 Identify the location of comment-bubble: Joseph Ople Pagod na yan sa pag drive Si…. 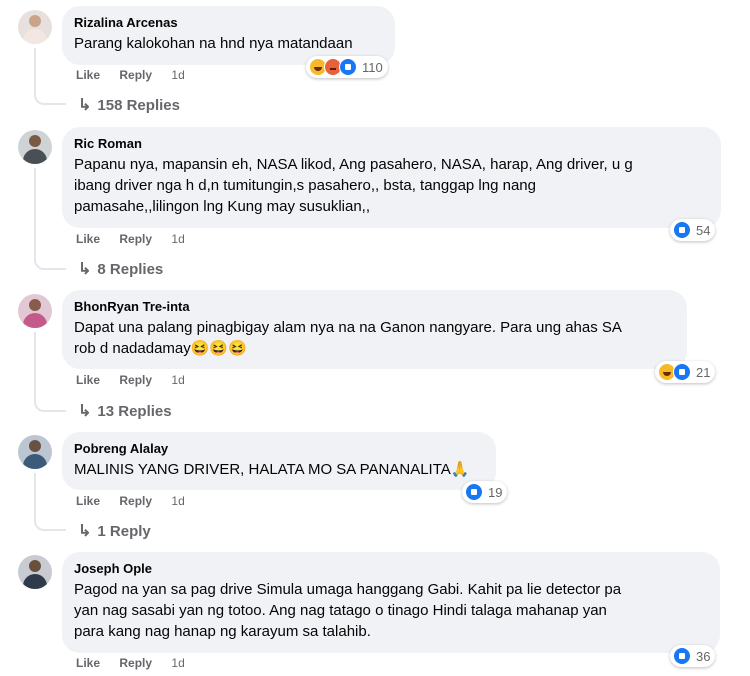
(391, 602).